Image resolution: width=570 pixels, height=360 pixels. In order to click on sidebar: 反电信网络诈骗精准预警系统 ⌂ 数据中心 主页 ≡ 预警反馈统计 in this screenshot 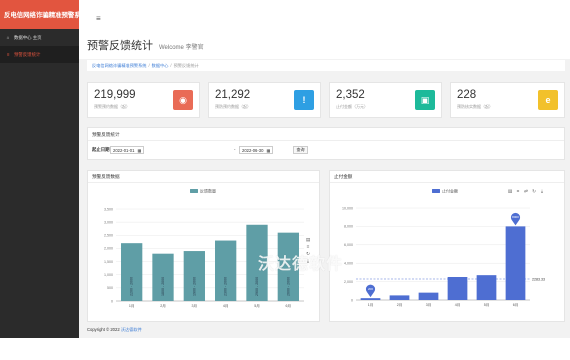, I will do `click(43, 169)`.